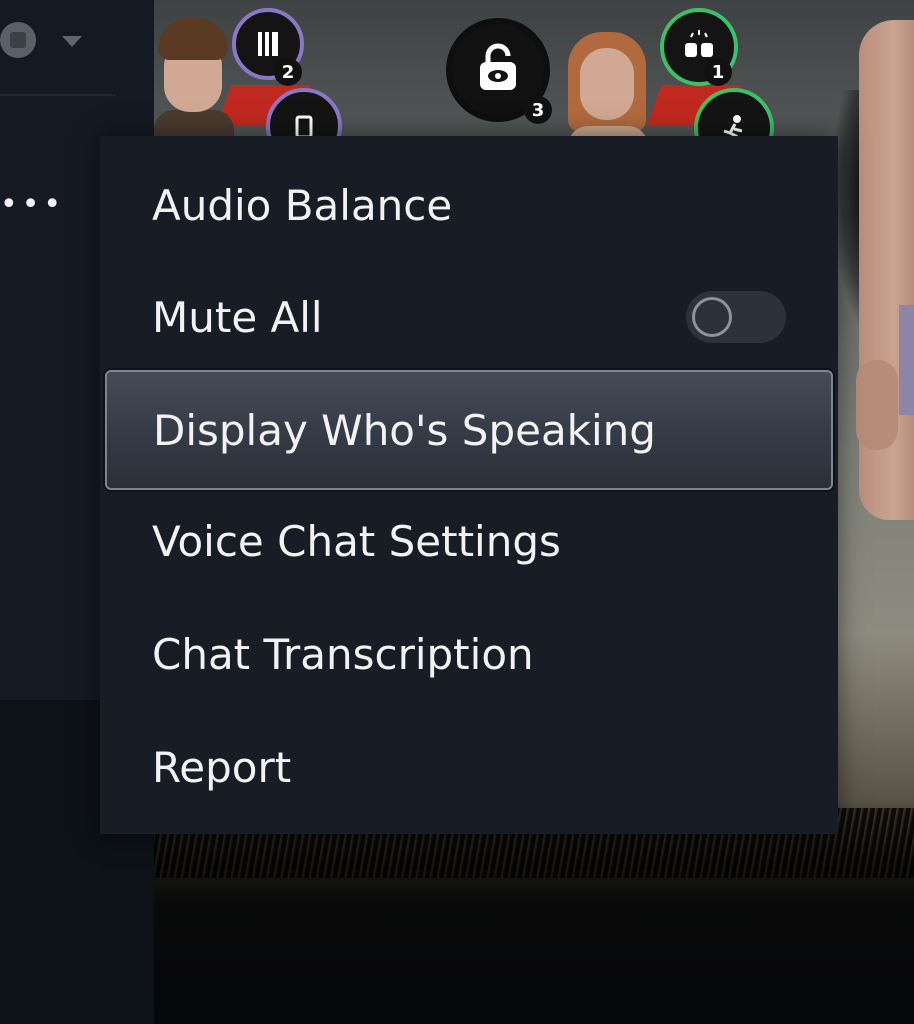  I want to click on perk-symbol-icon, so click(268, 44).